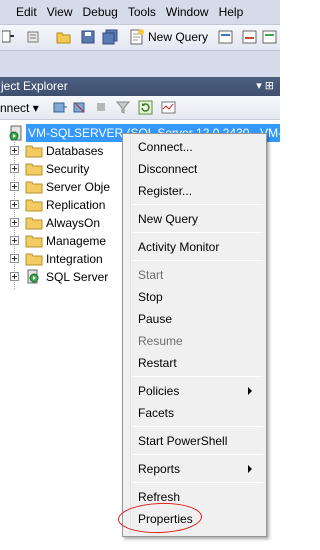 This screenshot has width=320, height=550. Describe the element at coordinates (160, 341) in the screenshot. I see `menu-item-resume: Resume` at that location.